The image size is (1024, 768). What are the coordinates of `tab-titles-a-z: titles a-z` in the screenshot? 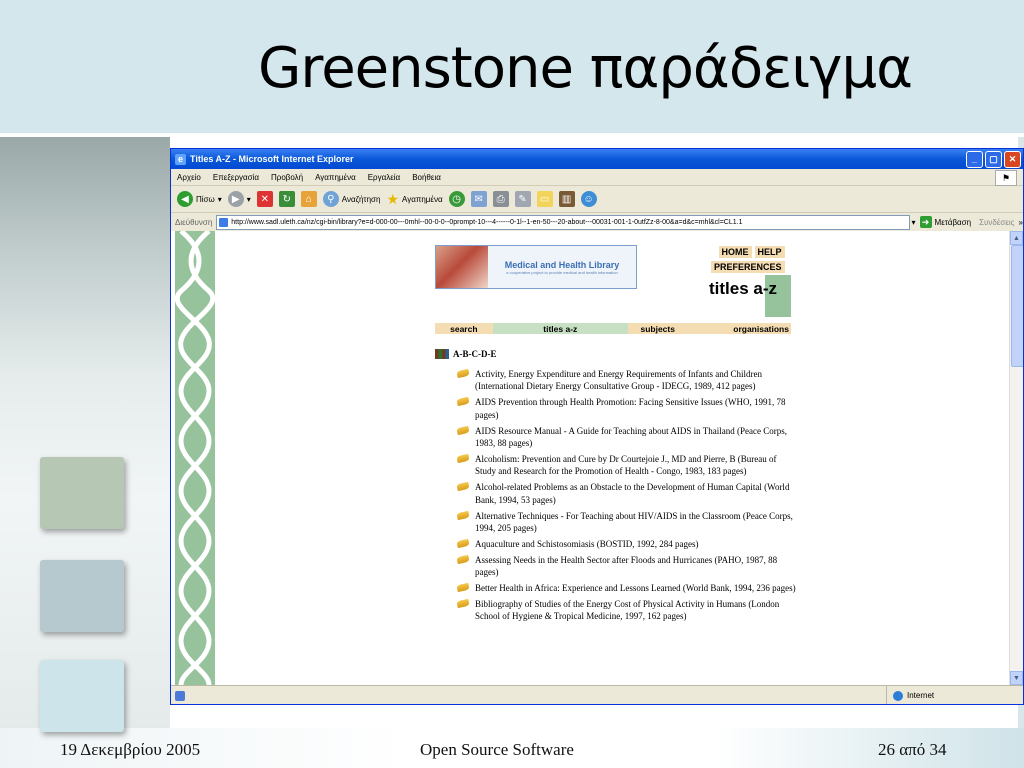 It's located at (560, 328).